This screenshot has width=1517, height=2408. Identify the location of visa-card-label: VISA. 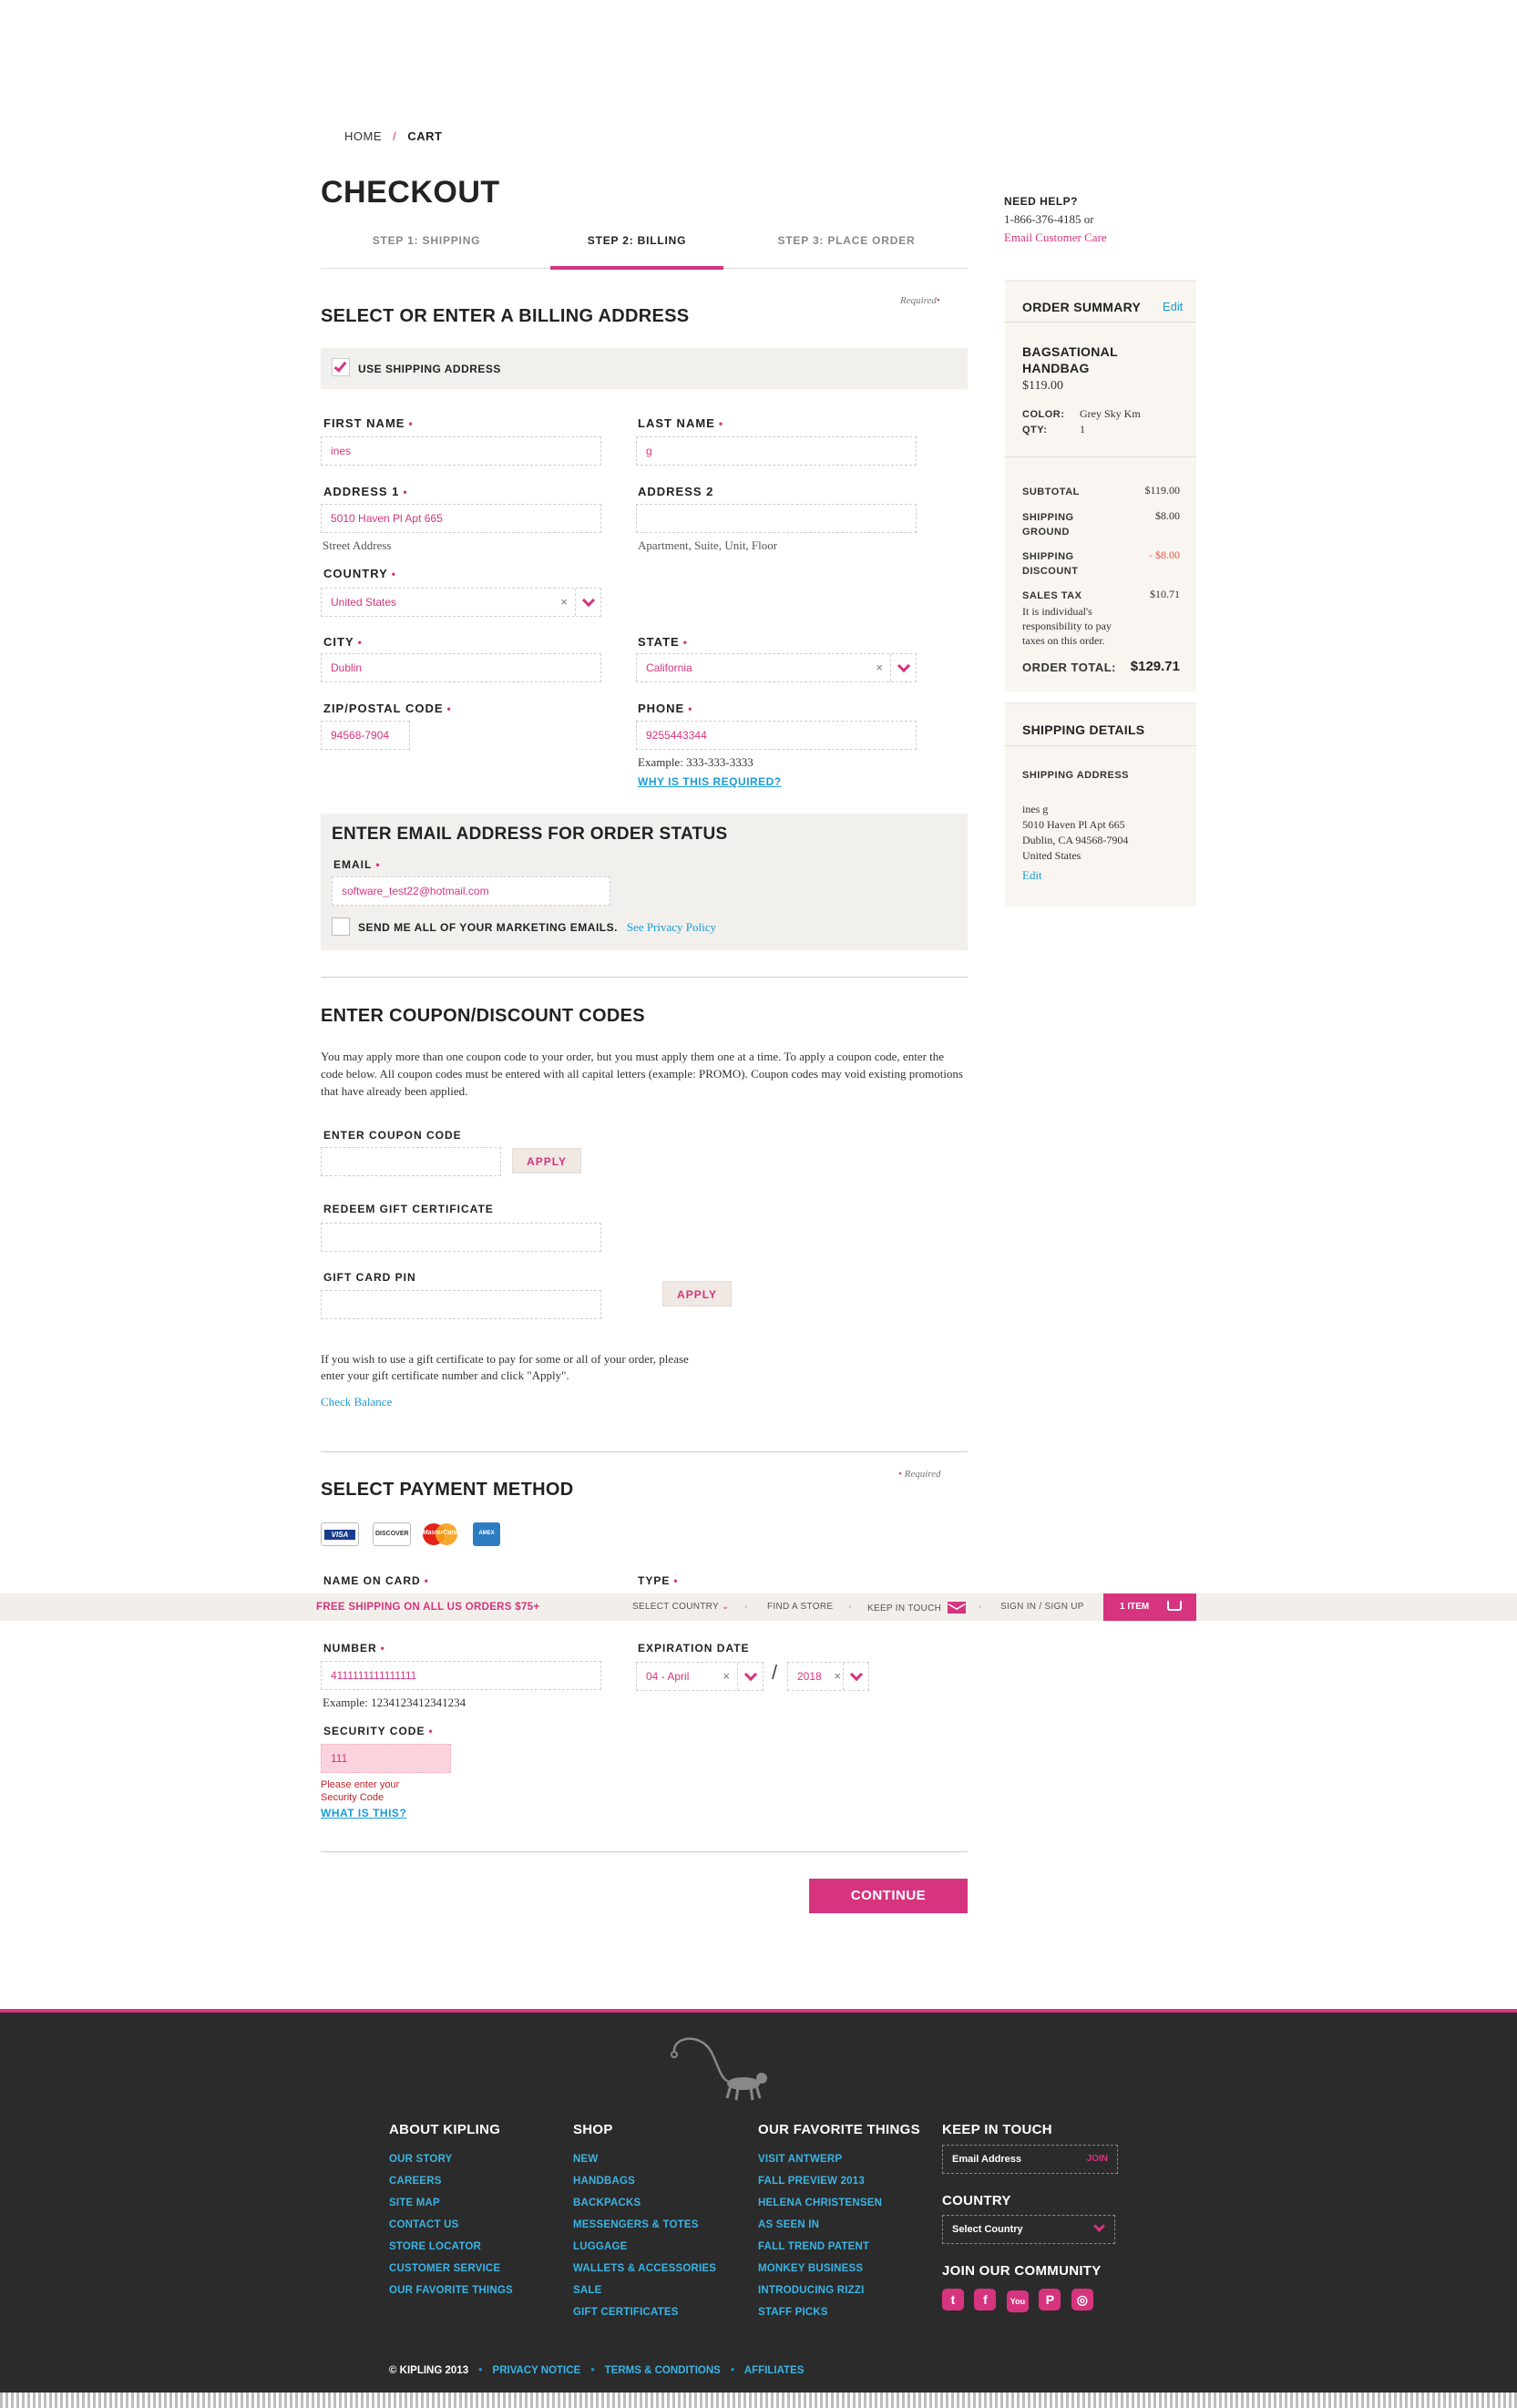
(339, 1535).